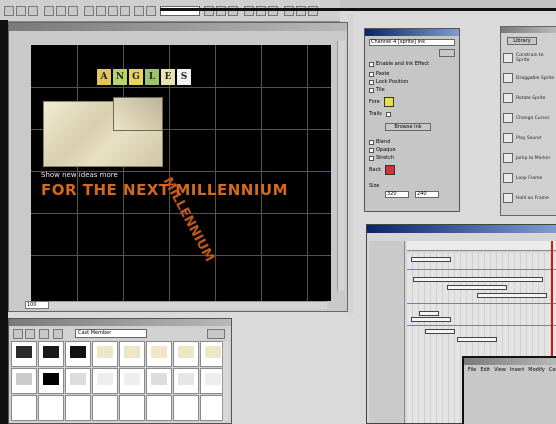 The width and height of the screenshot is (556, 424). I want to click on play-icon, so click(125, 11).